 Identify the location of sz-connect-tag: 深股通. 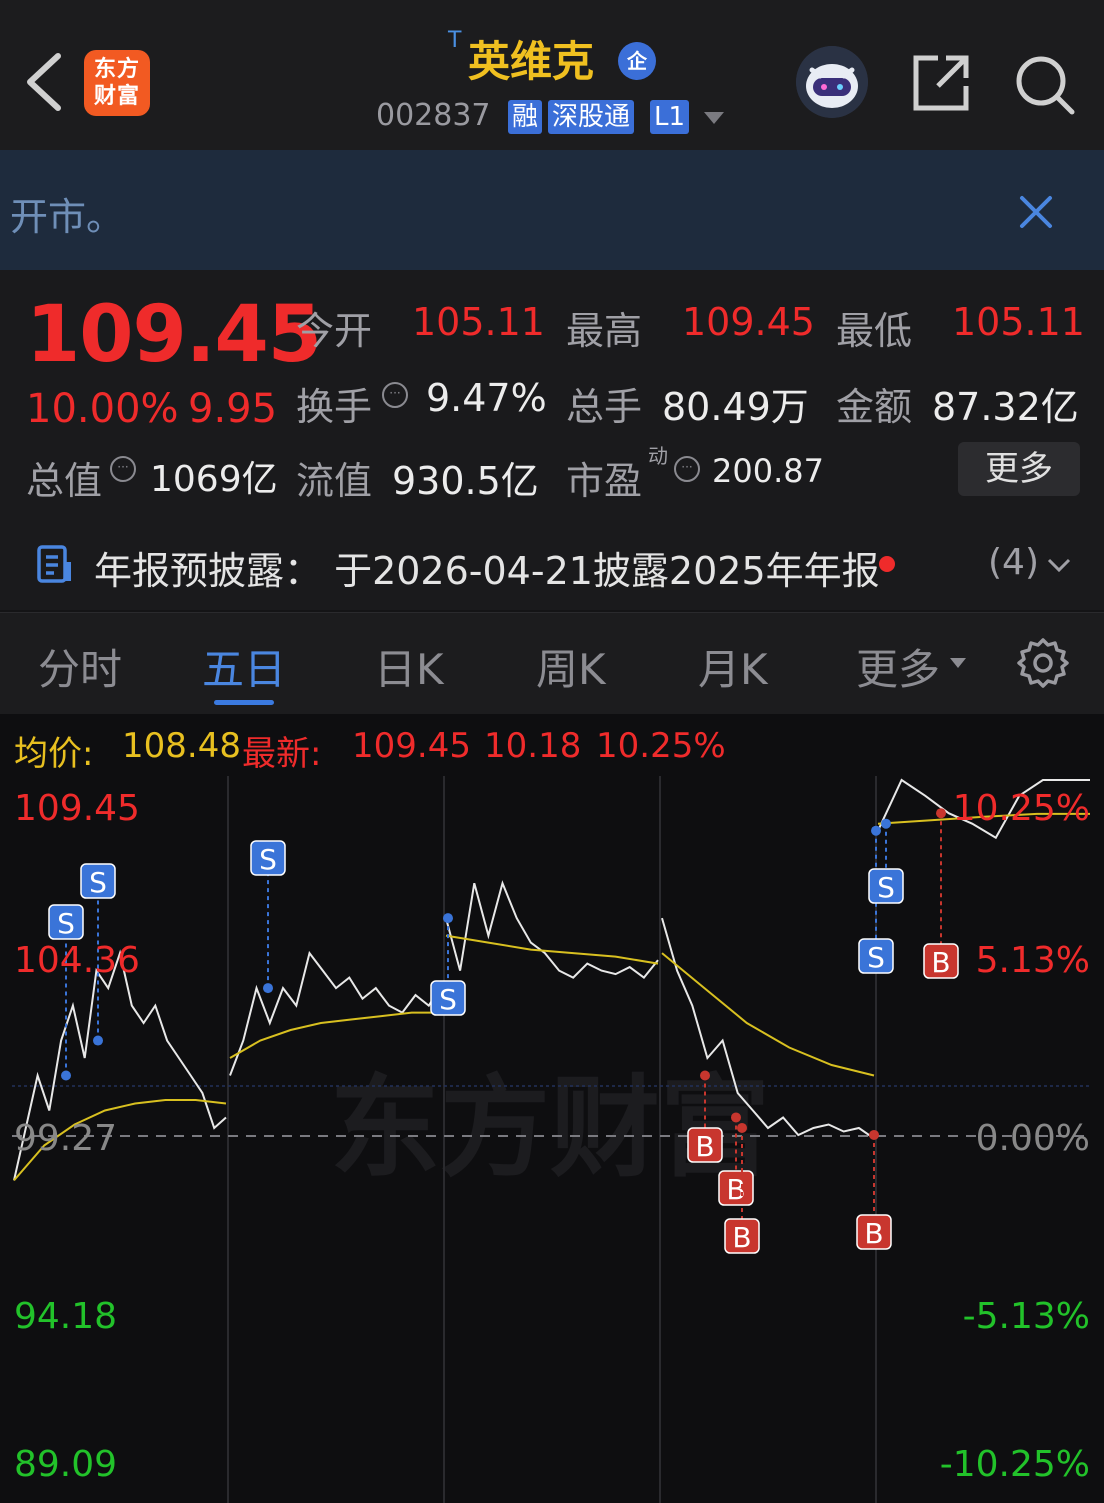
(591, 117).